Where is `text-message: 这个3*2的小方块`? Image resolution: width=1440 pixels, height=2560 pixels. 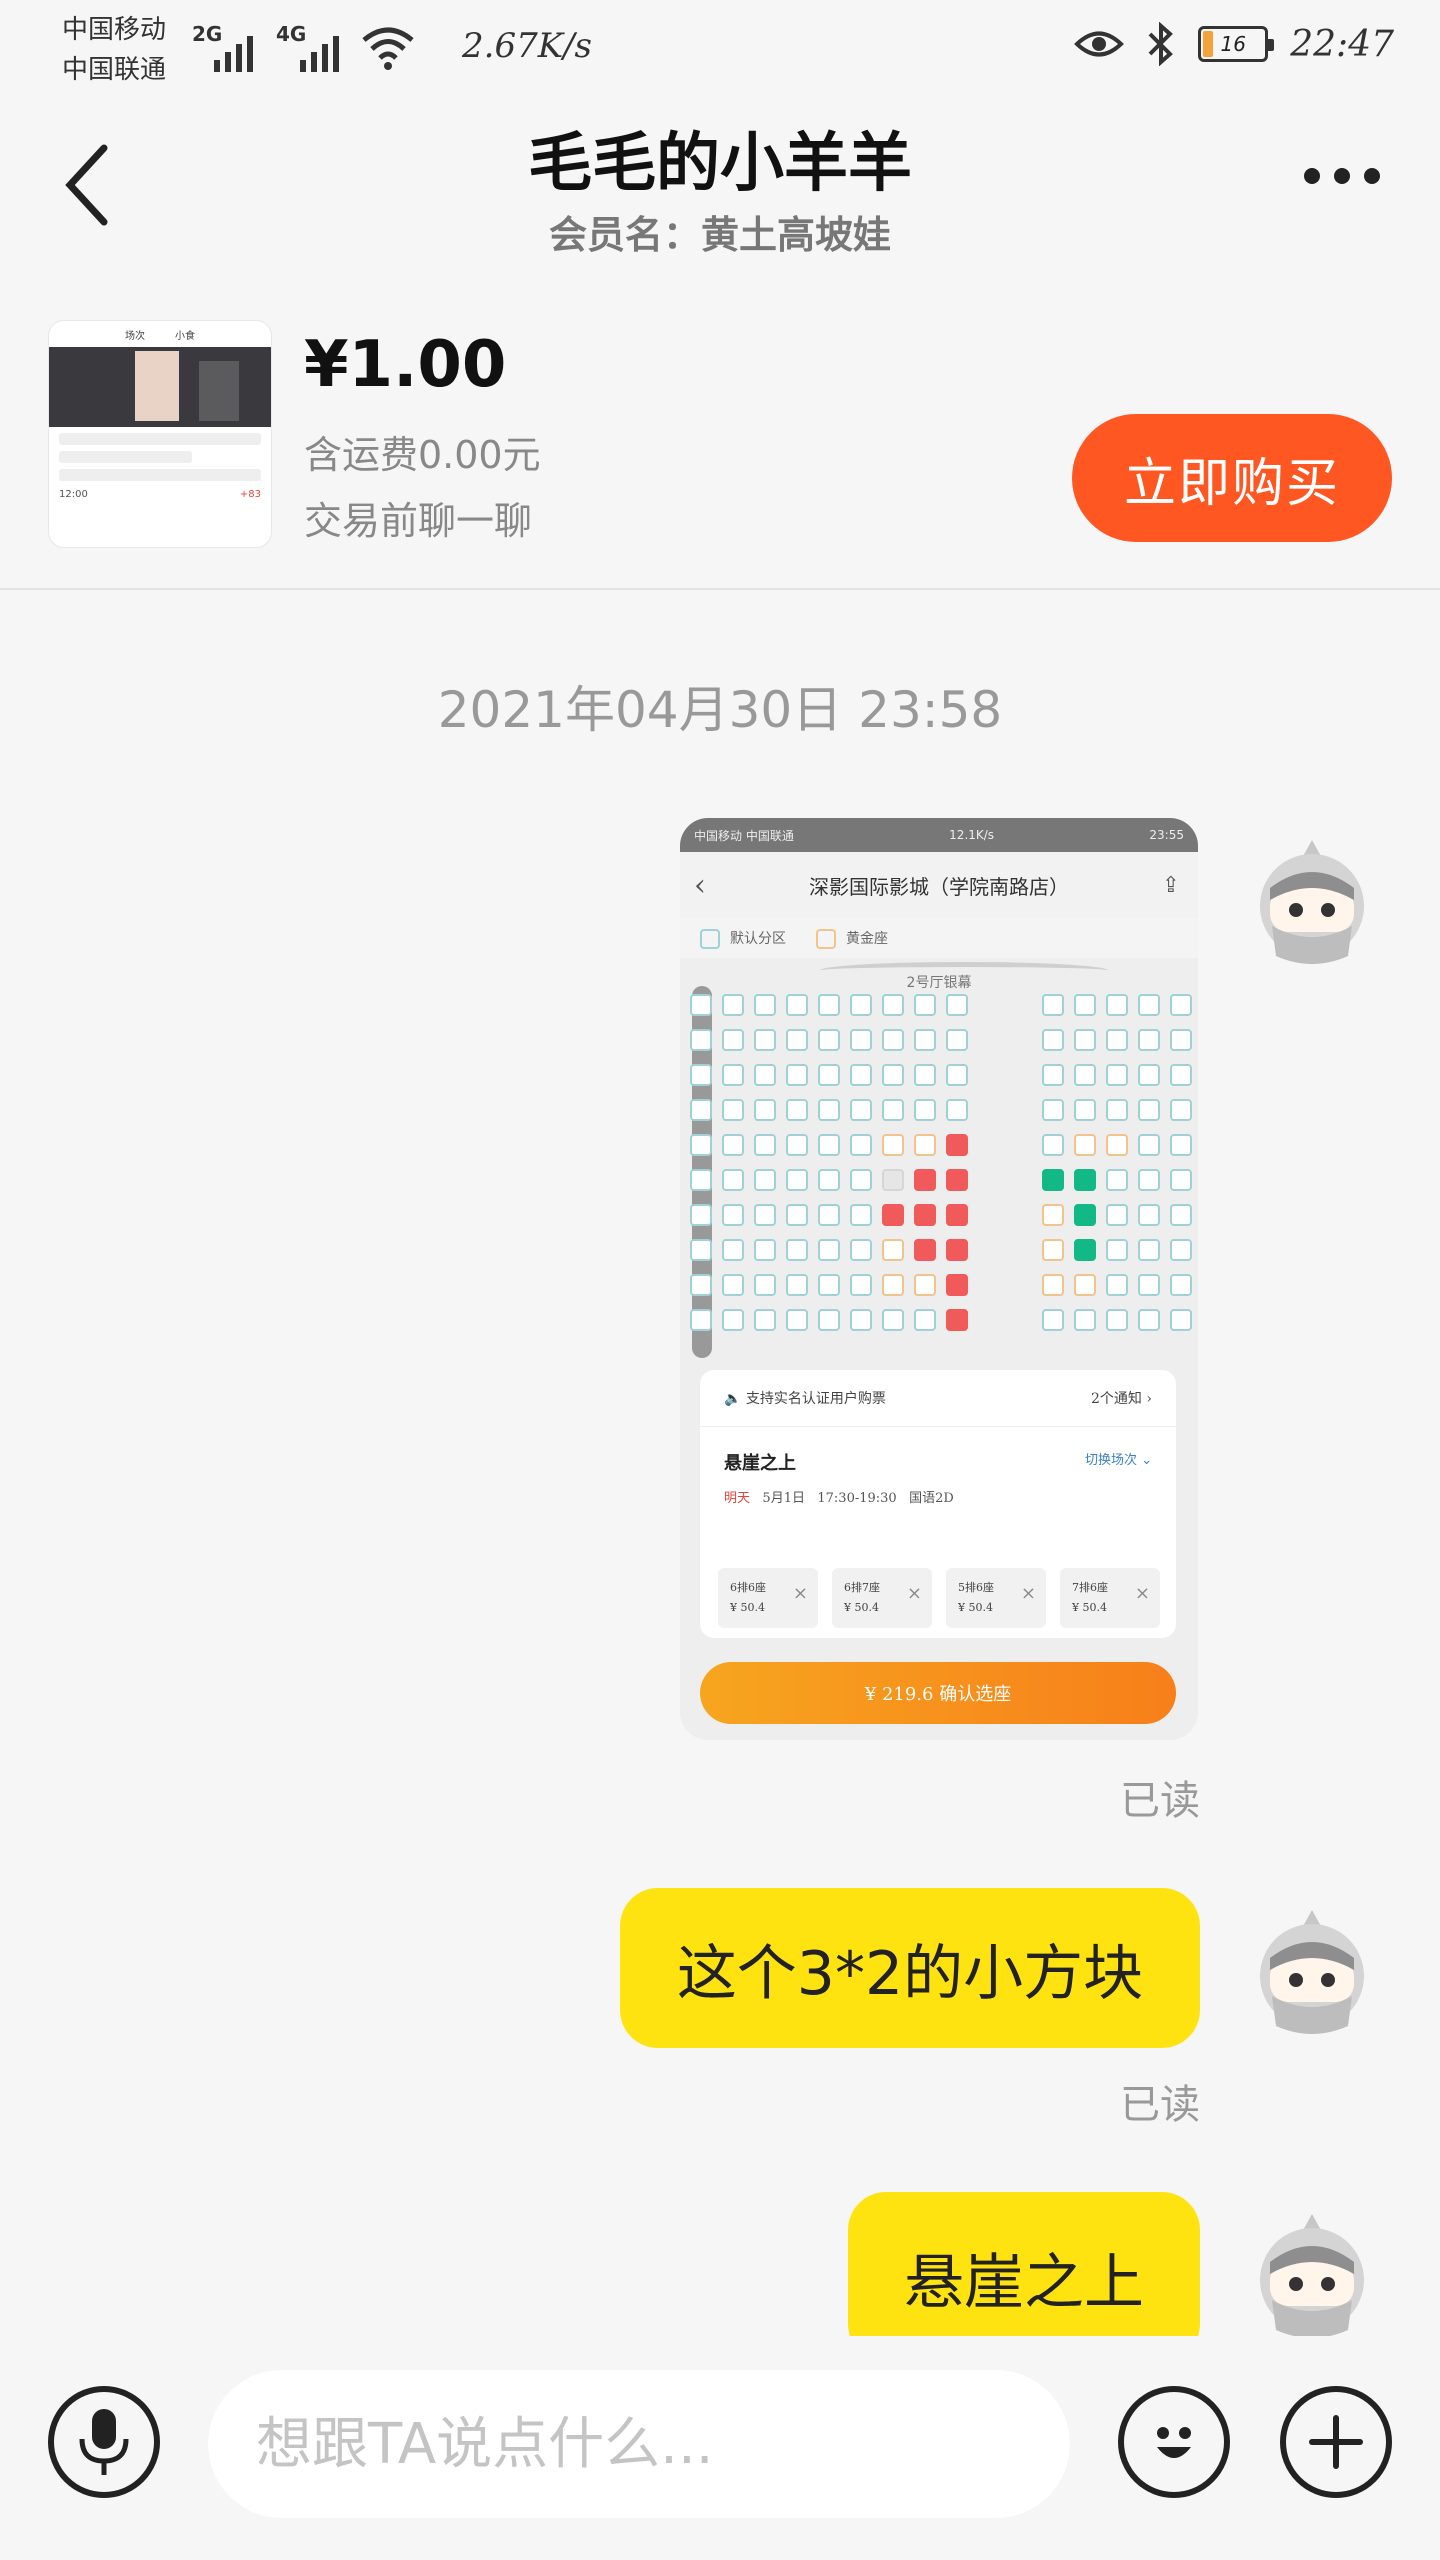 text-message: 这个3*2的小方块 is located at coordinates (910, 1968).